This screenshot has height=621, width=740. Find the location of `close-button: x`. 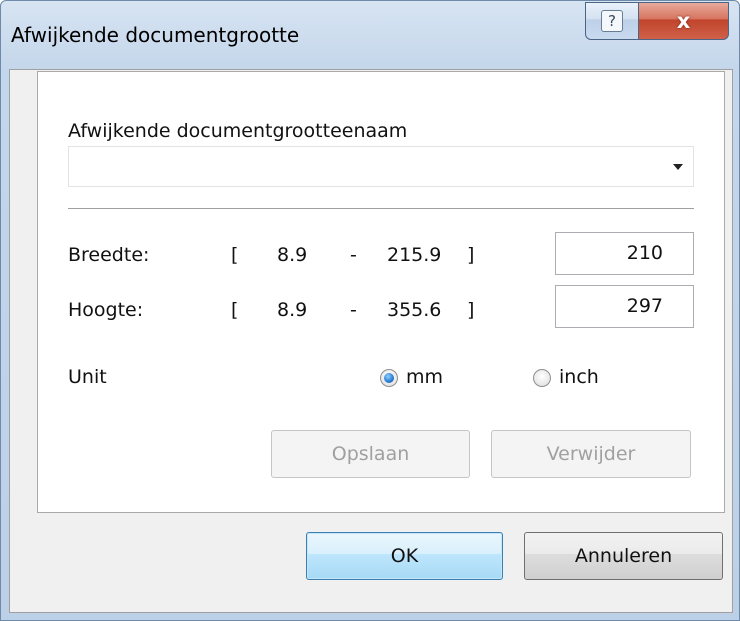

close-button: x is located at coordinates (684, 21).